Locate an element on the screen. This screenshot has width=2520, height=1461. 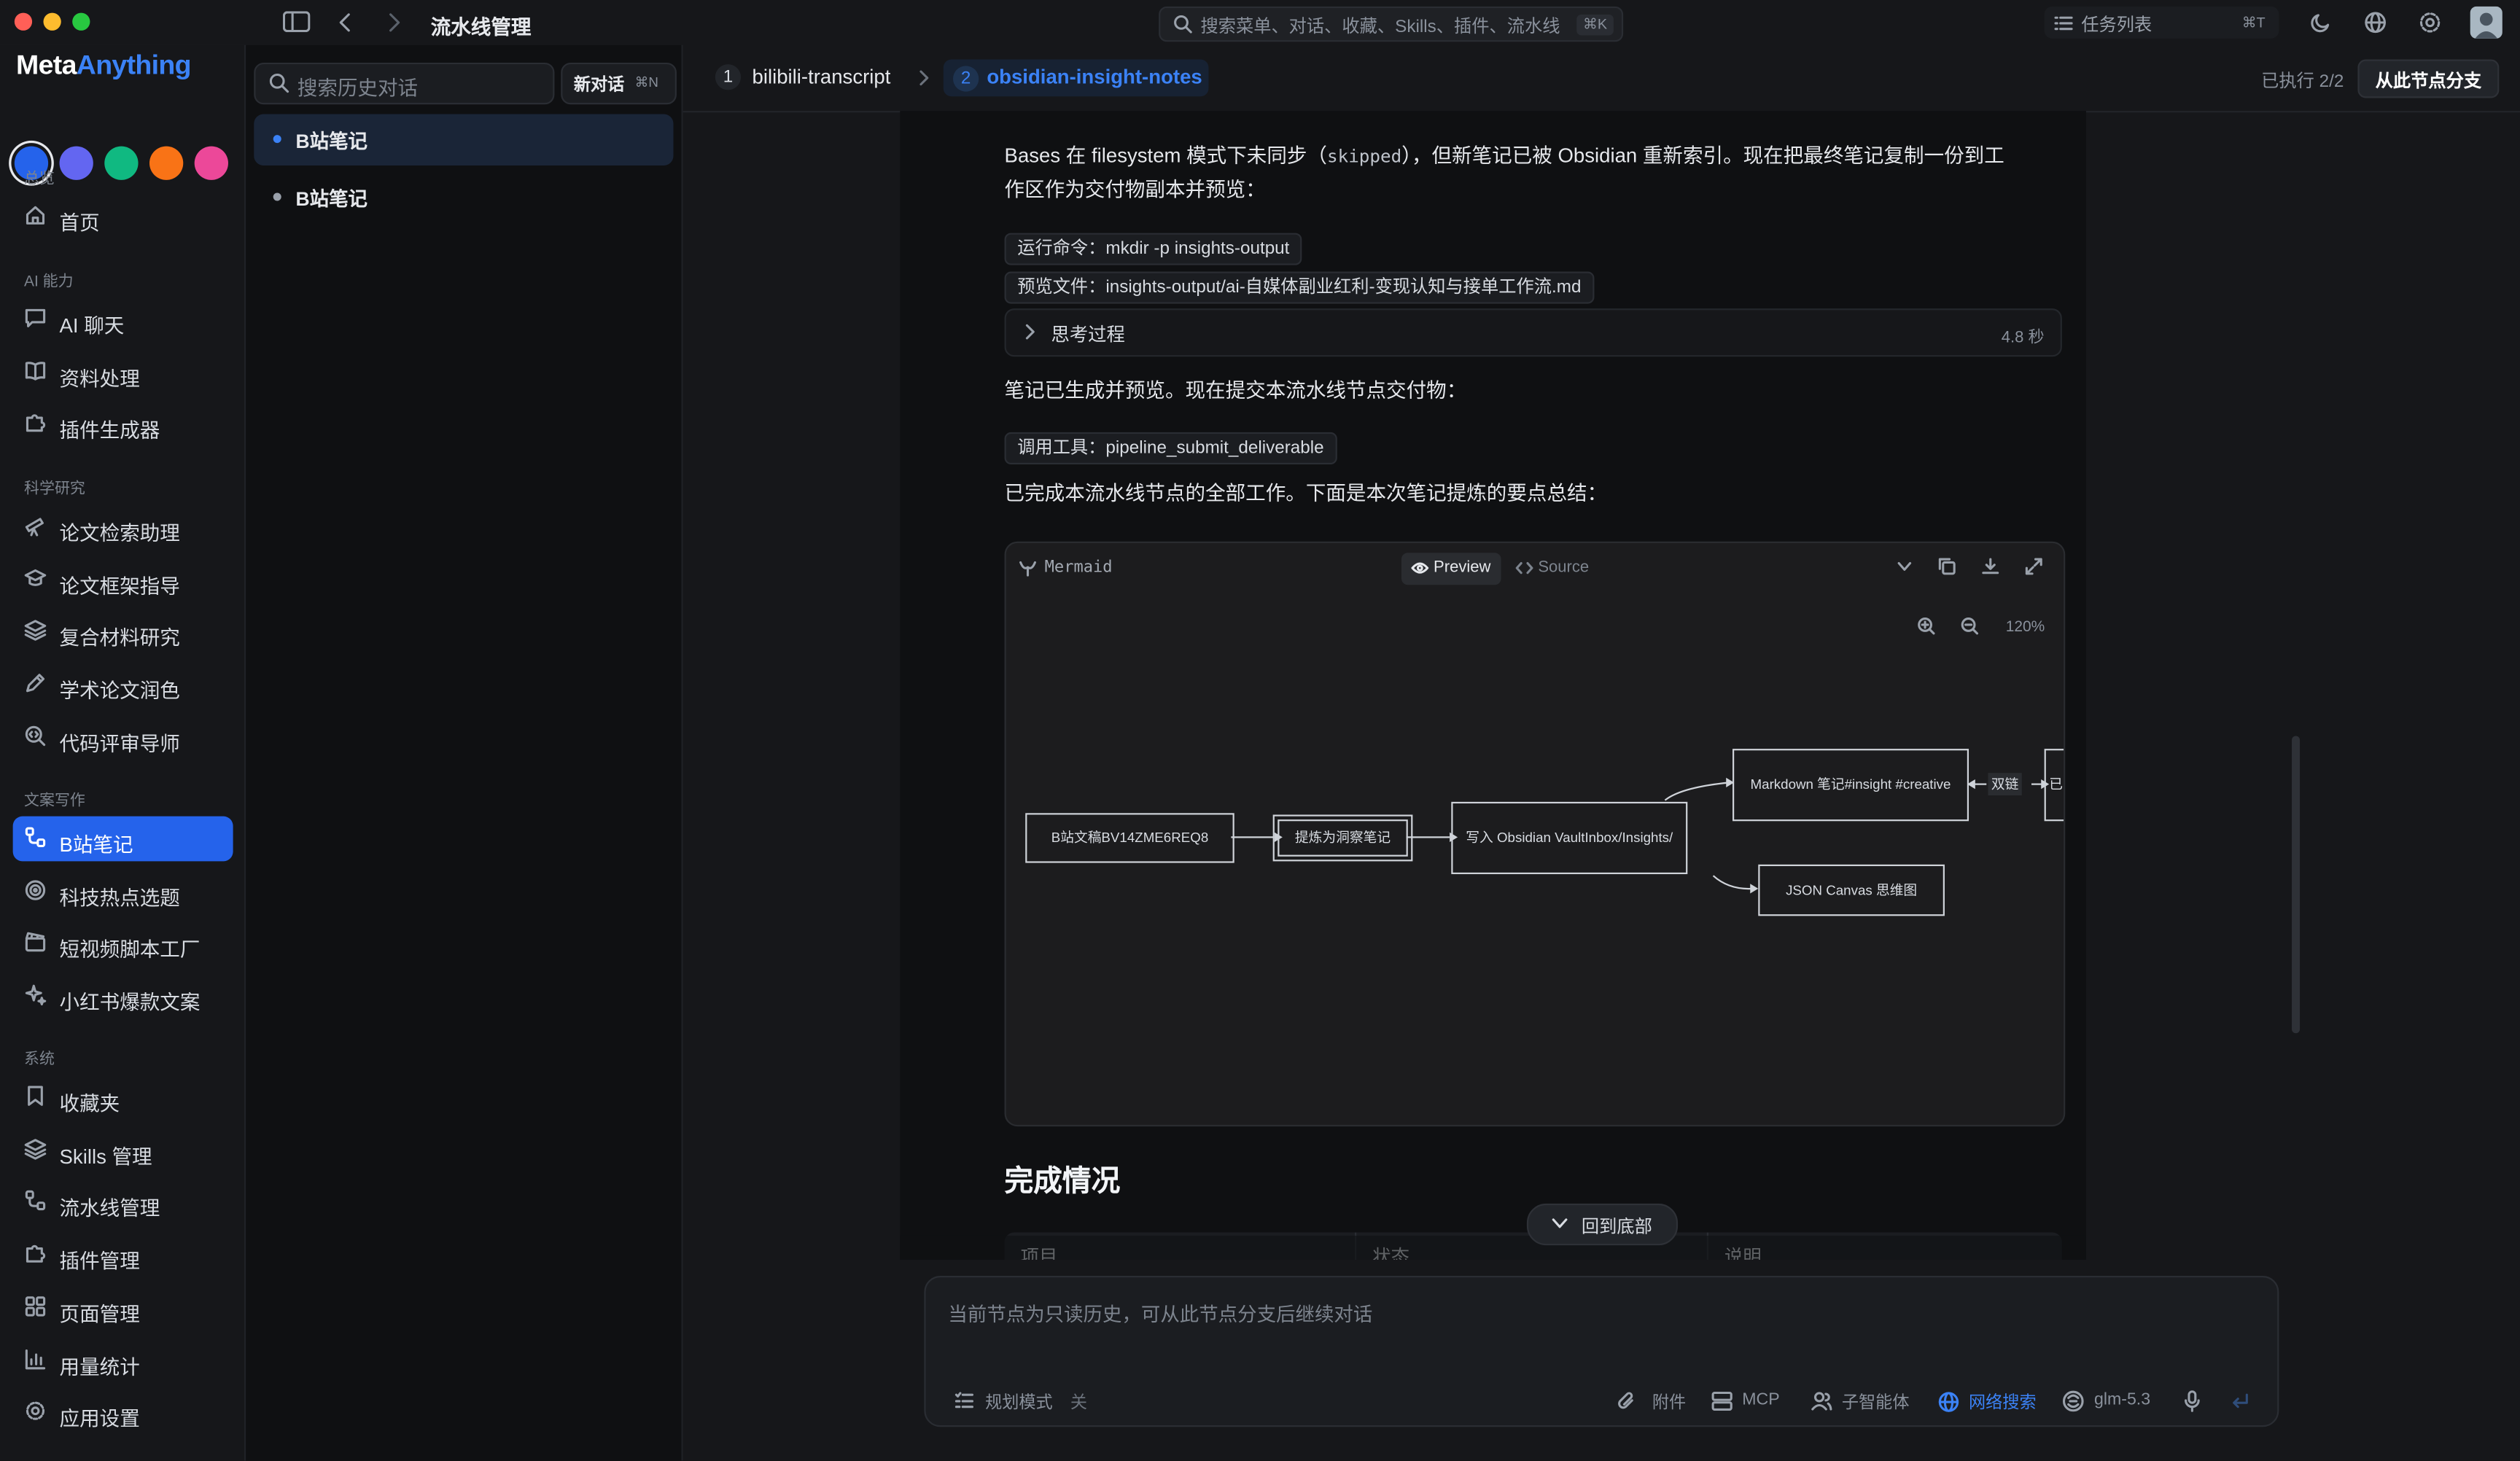
model-selector: glm-5.3 is located at coordinates (2122, 1399).